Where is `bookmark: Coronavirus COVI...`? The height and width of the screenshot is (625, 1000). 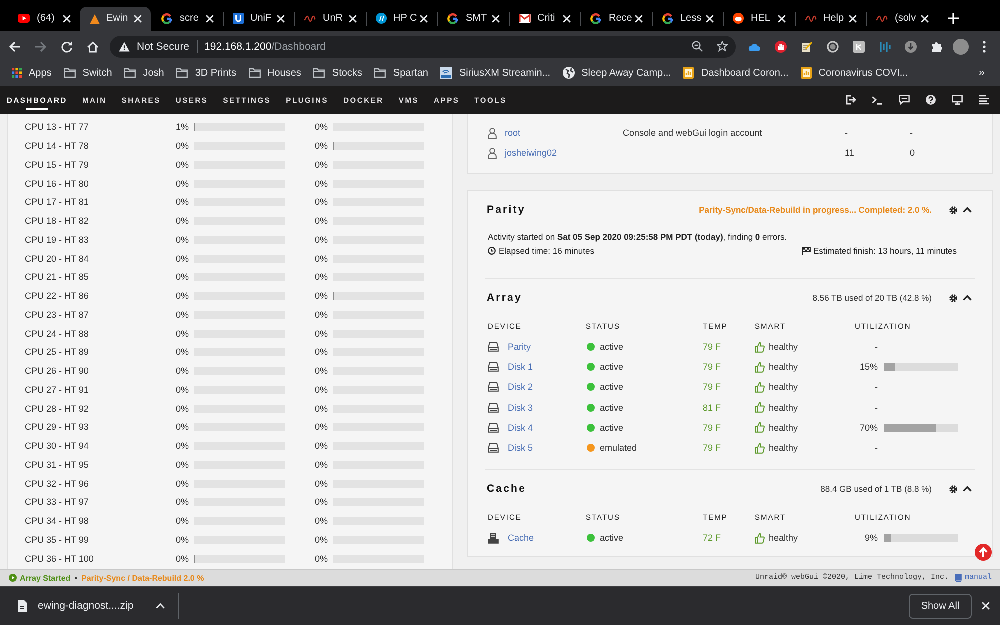
bookmark: Coronavirus COVI... is located at coordinates (854, 73).